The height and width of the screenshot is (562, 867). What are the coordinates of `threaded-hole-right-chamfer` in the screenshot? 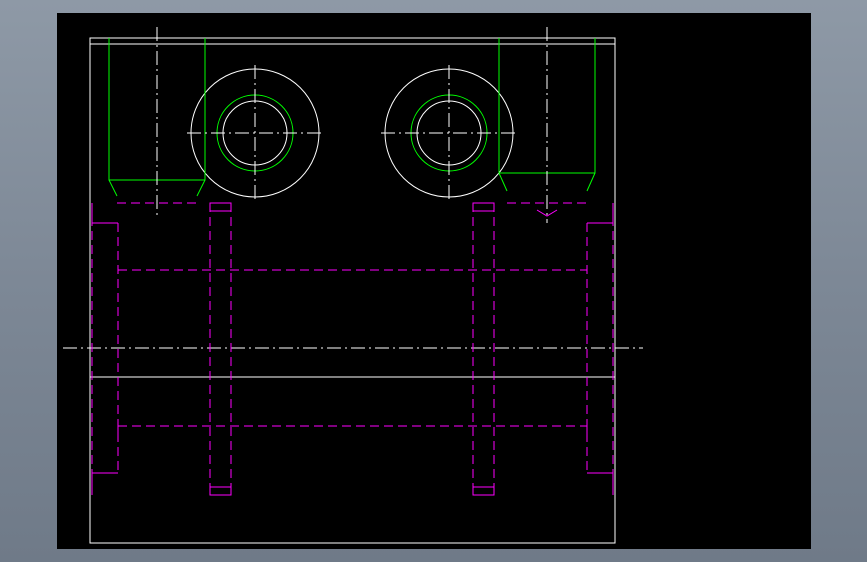 It's located at (503, 182).